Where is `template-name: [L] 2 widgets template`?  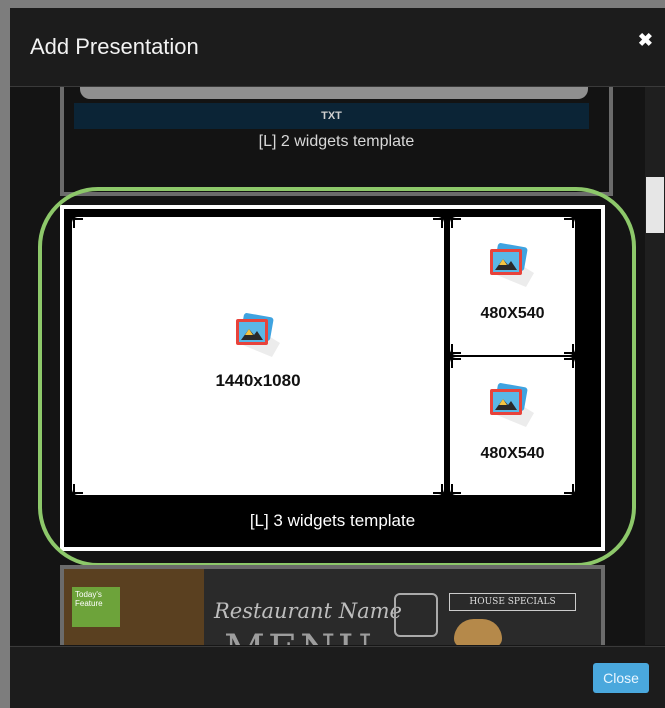
template-name: [L] 2 widgets template is located at coordinates (336, 141).